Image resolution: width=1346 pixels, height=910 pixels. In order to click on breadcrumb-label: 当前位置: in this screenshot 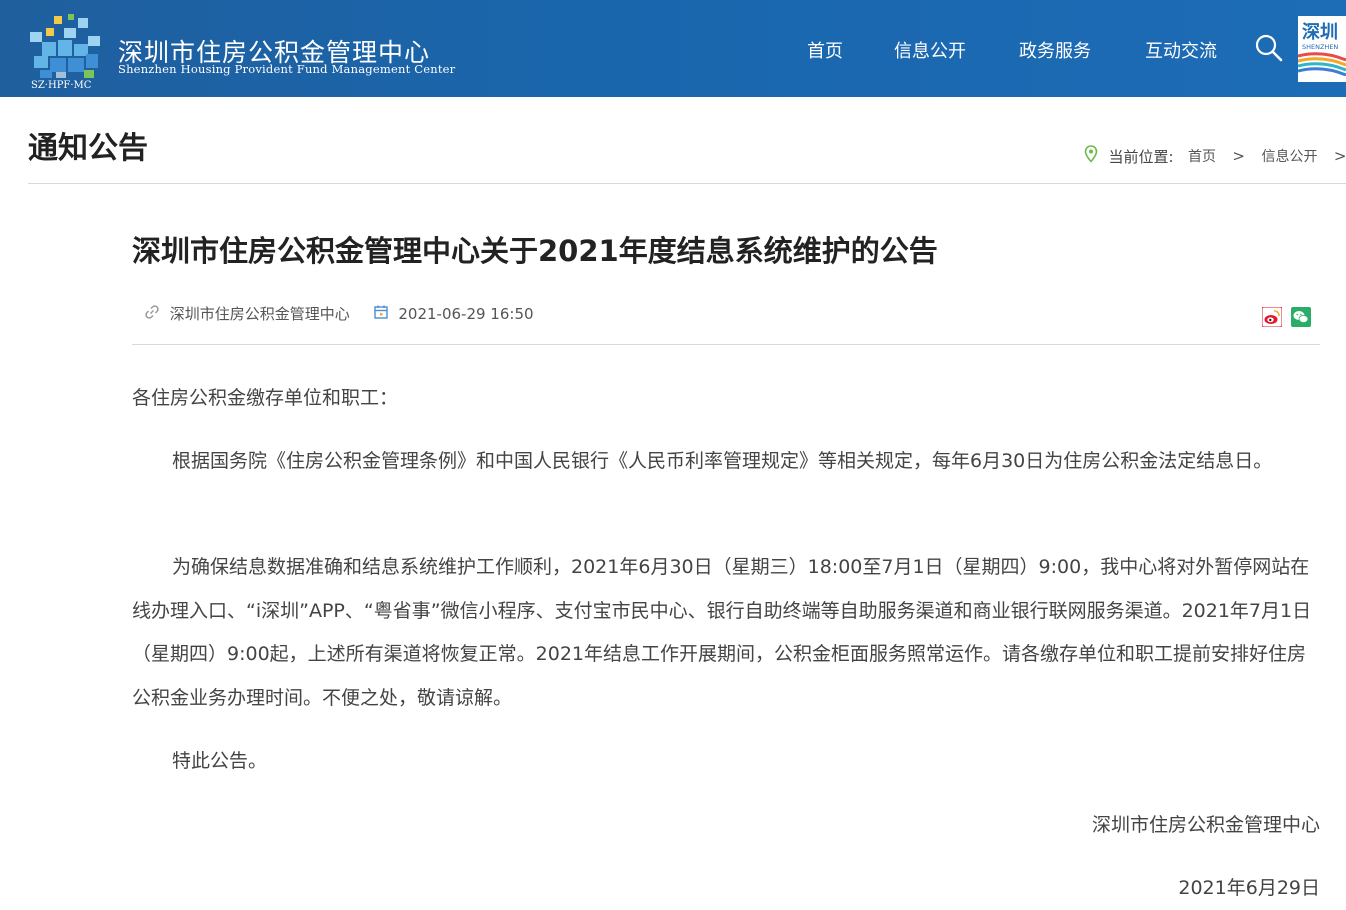, I will do `click(1141, 156)`.